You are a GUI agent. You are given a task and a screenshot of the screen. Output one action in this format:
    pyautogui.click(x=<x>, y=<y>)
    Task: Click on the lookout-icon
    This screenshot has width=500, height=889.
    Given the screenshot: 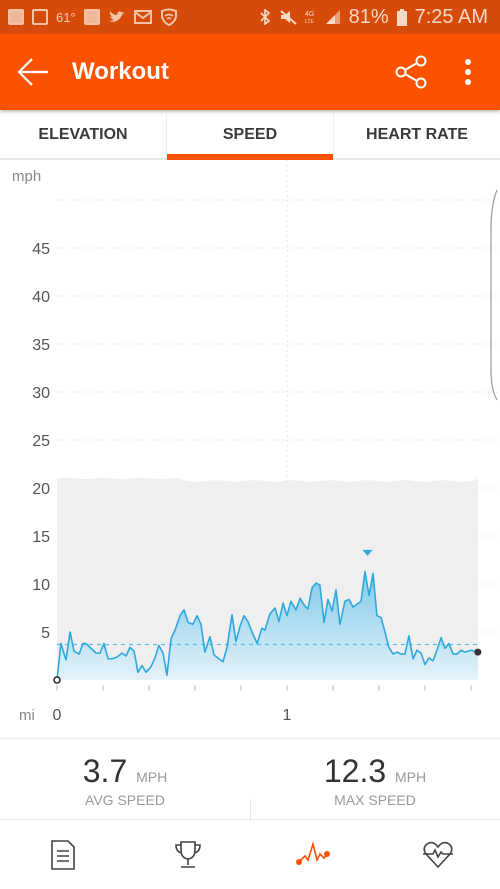 What is the action you would take?
    pyautogui.click(x=168, y=17)
    